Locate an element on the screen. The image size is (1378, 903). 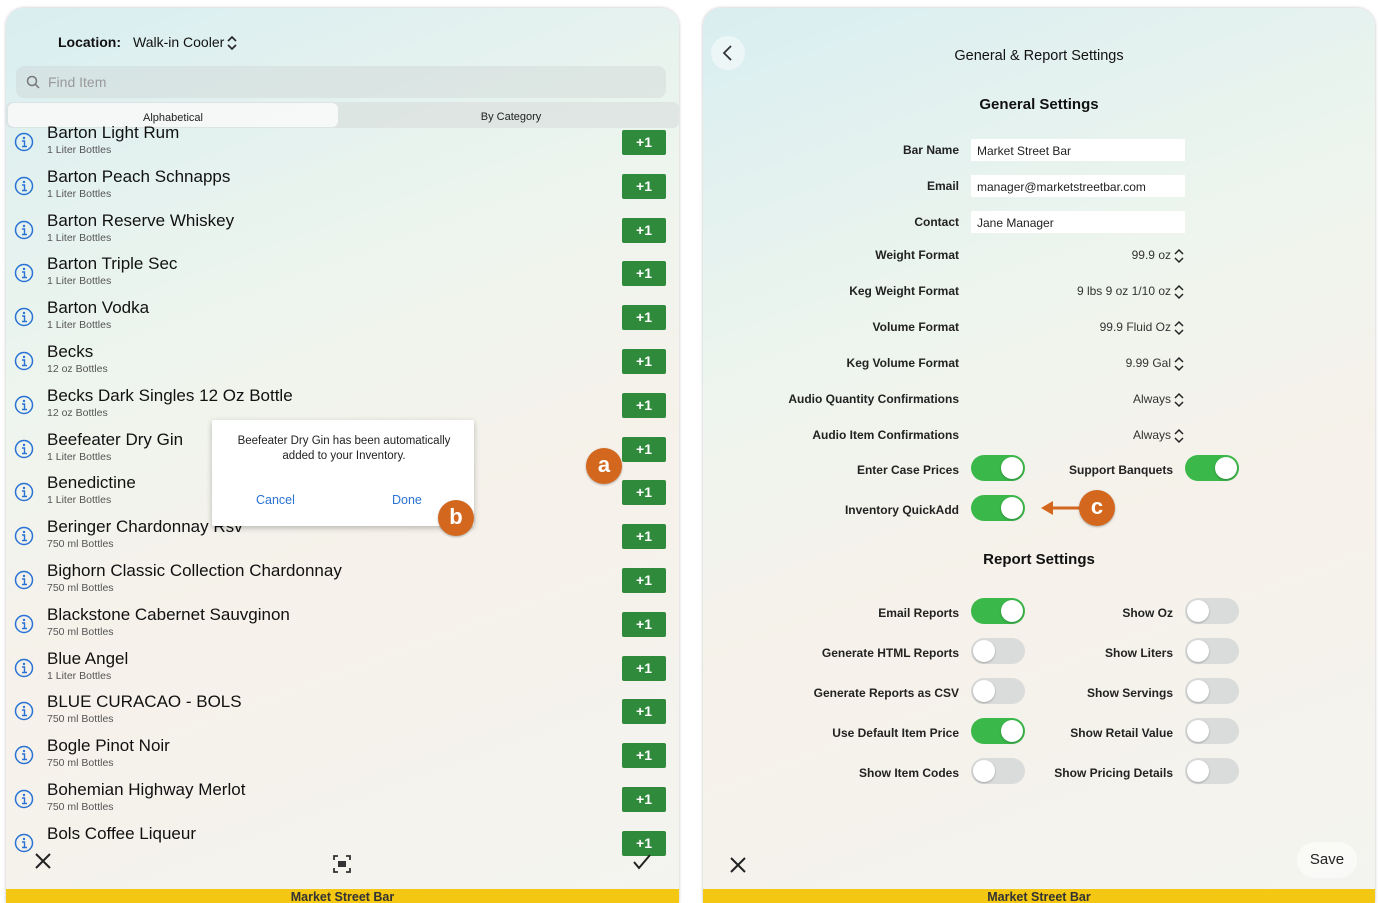
picker-value: 99.9 oz is located at coordinates (1158, 256).